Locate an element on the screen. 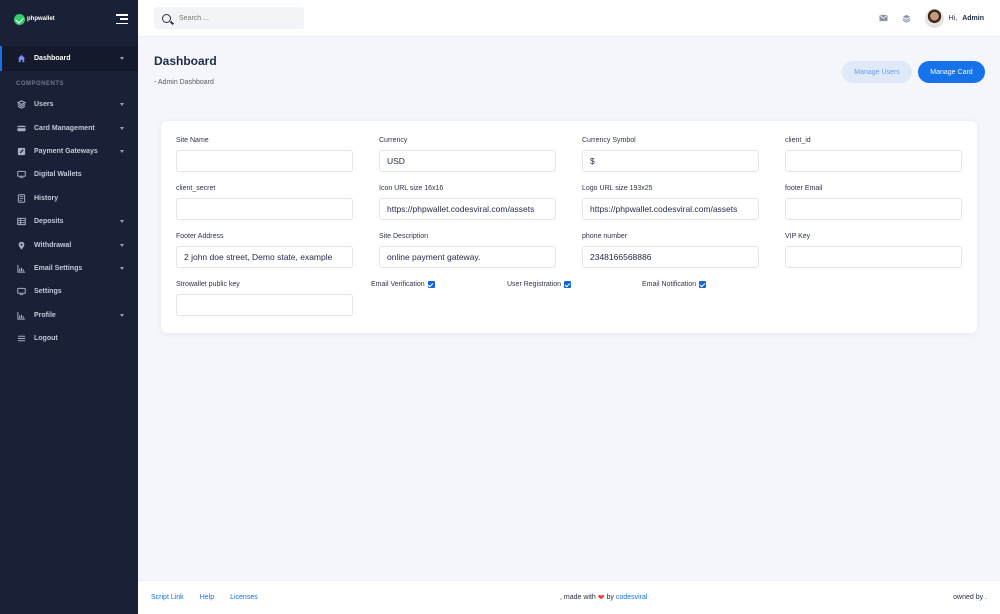 This screenshot has height=614, width=1000. user-registration-checkbox is located at coordinates (568, 284).